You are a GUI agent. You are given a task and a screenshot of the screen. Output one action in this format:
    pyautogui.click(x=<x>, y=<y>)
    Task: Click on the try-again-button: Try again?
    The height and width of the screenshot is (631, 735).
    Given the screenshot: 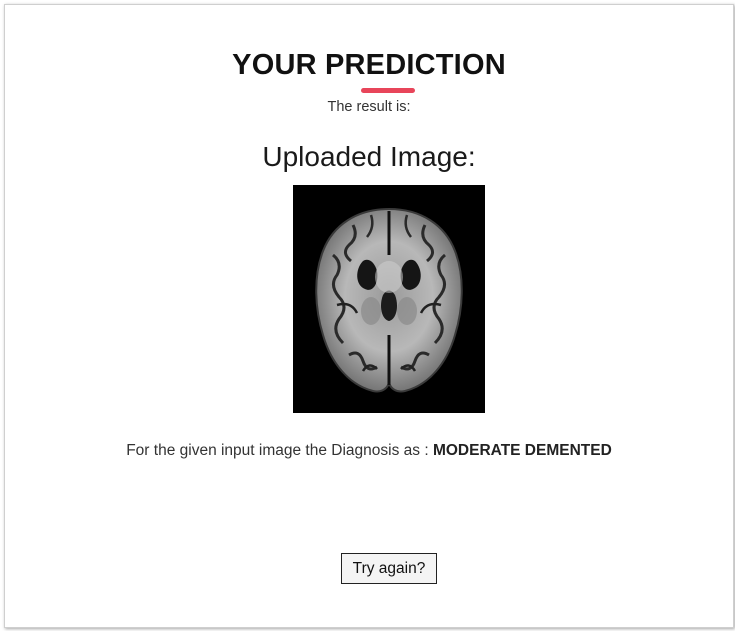 What is the action you would take?
    pyautogui.click(x=389, y=568)
    